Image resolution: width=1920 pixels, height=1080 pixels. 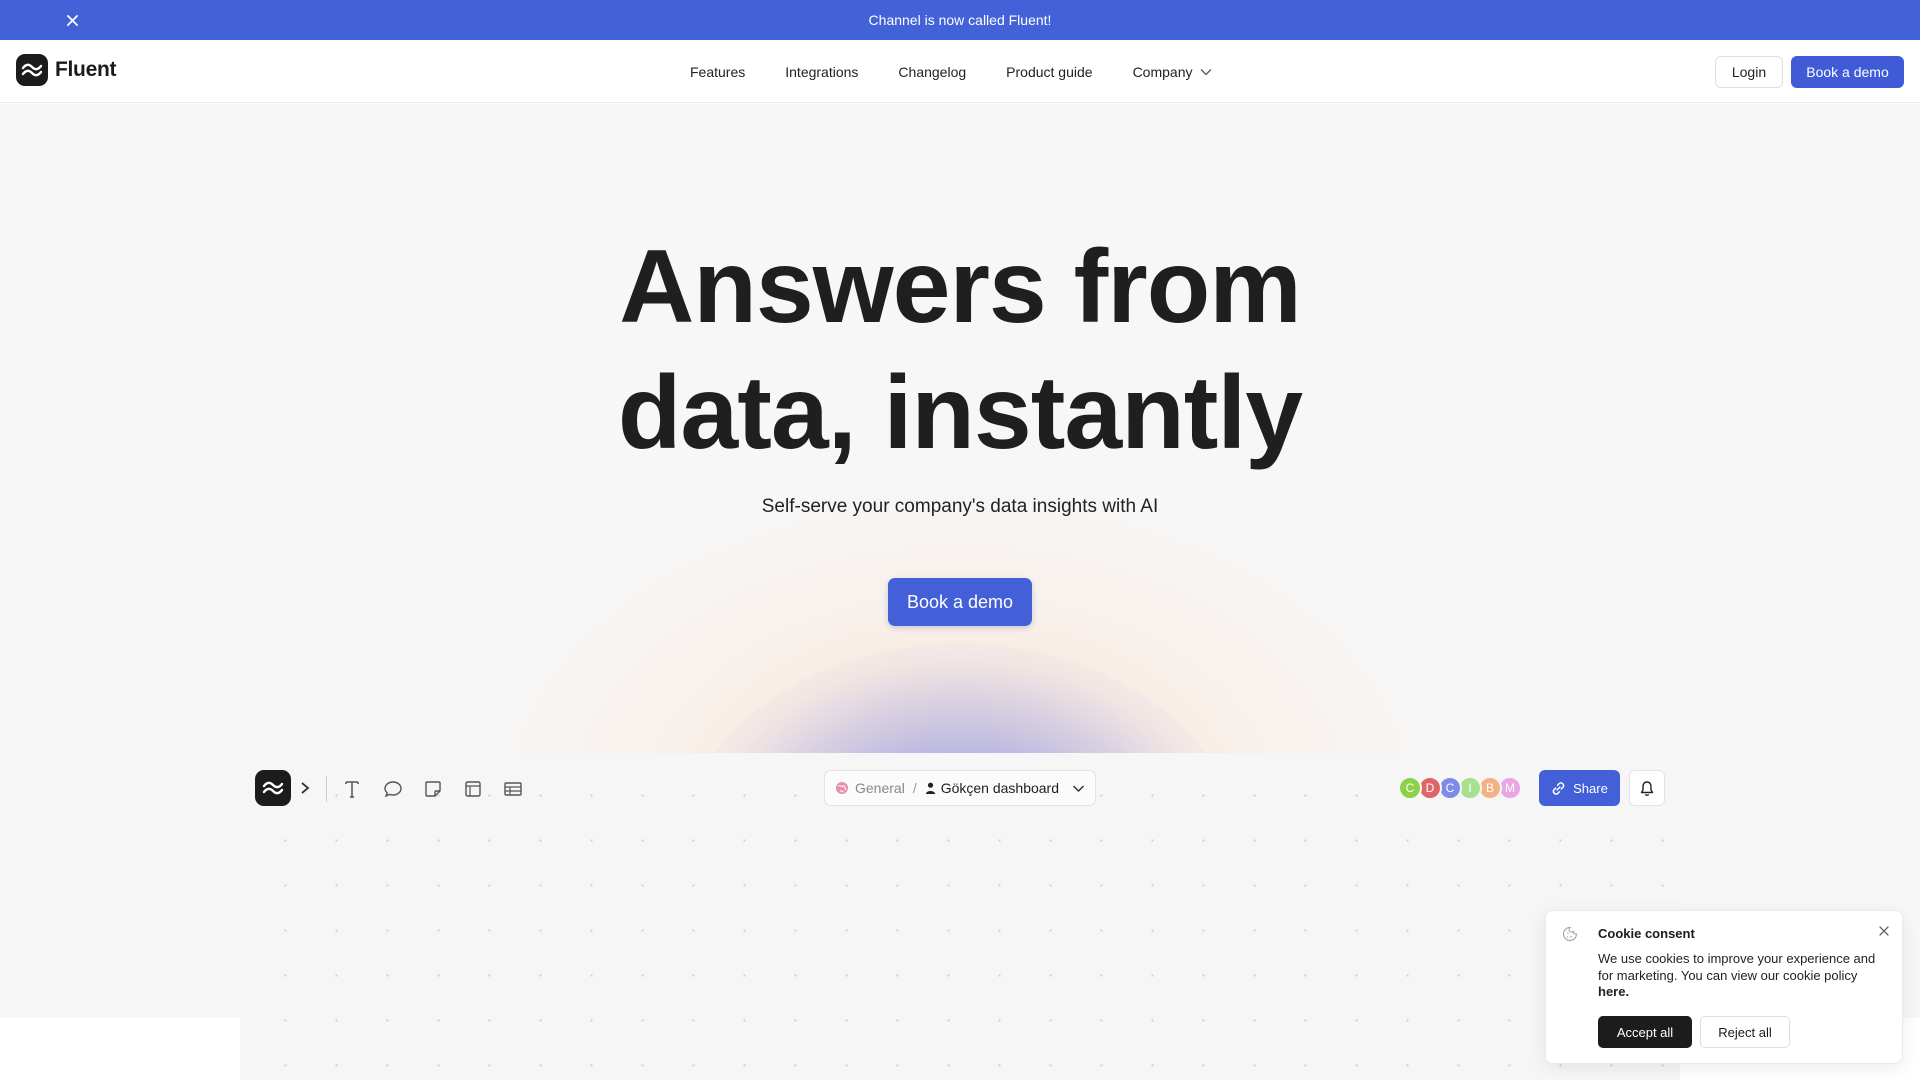 I want to click on share-label: Share, so click(x=1590, y=788).